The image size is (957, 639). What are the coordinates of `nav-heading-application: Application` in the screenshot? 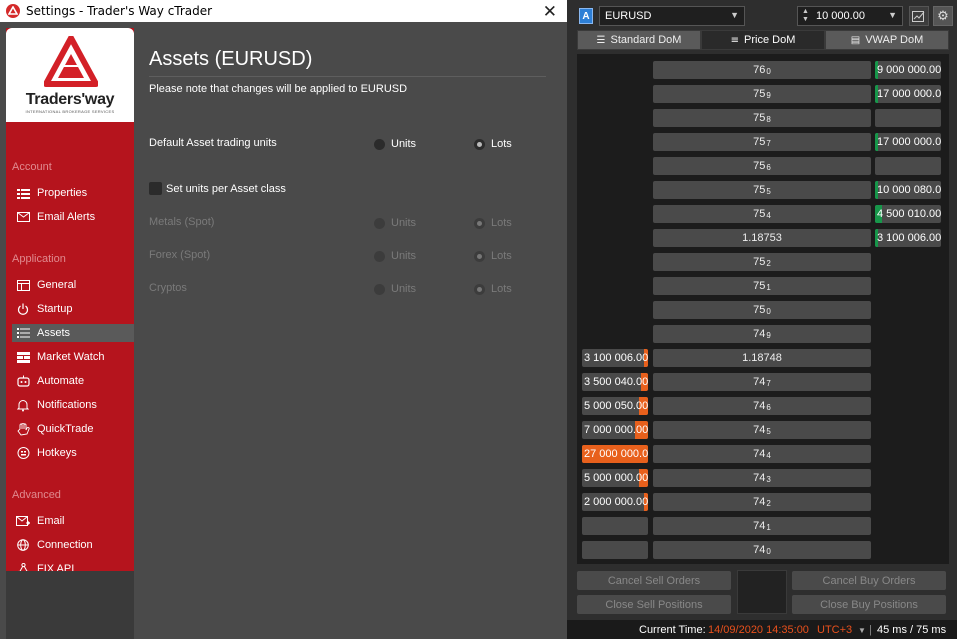 It's located at (39, 259).